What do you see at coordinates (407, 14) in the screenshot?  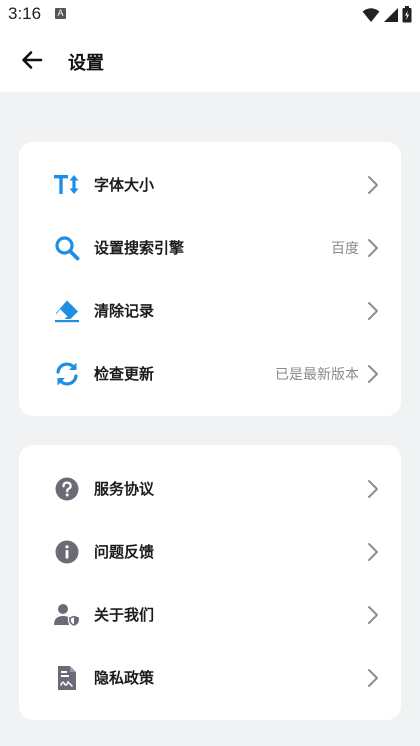 I see `battery-icon` at bounding box center [407, 14].